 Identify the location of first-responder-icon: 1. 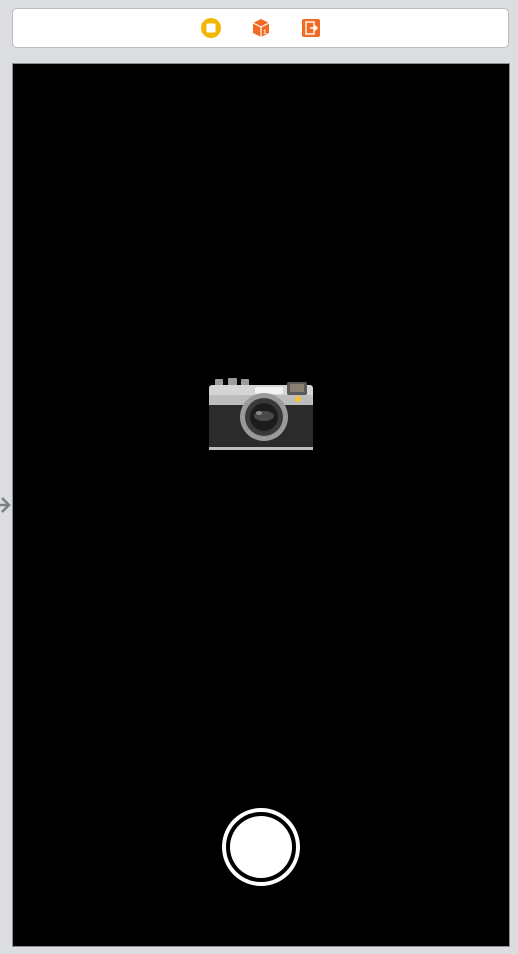
(261, 28).